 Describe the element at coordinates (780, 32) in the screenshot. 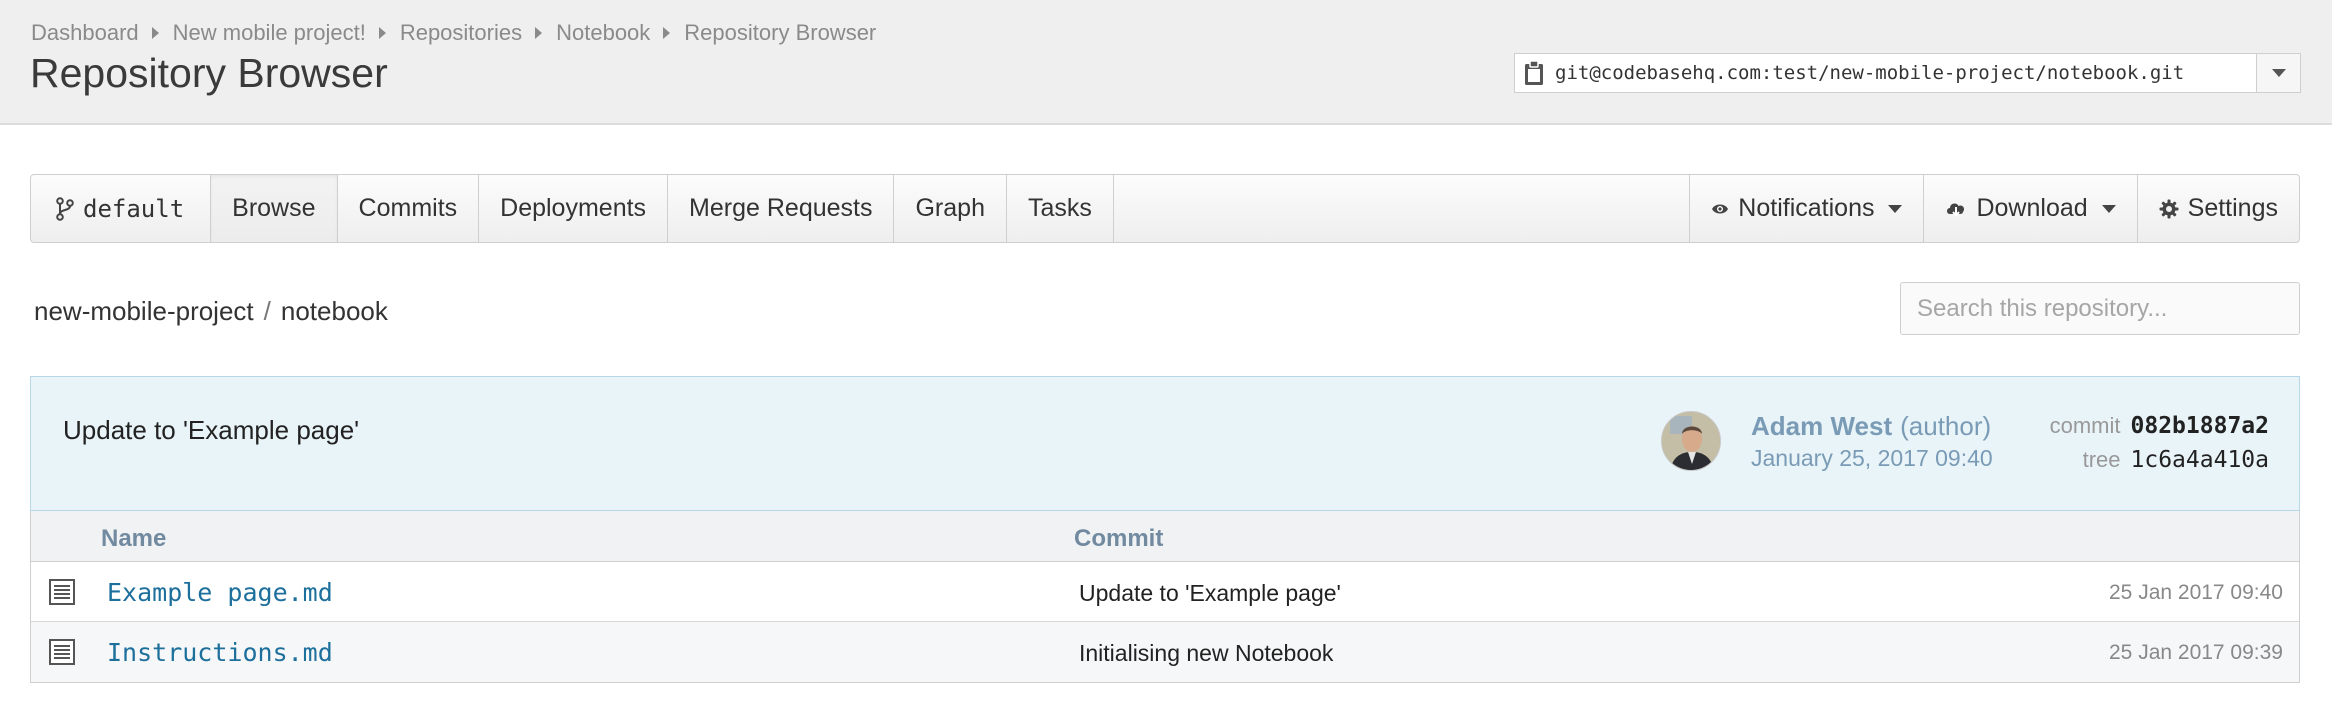

I see `breadcrumb-current: Repository Browser` at that location.